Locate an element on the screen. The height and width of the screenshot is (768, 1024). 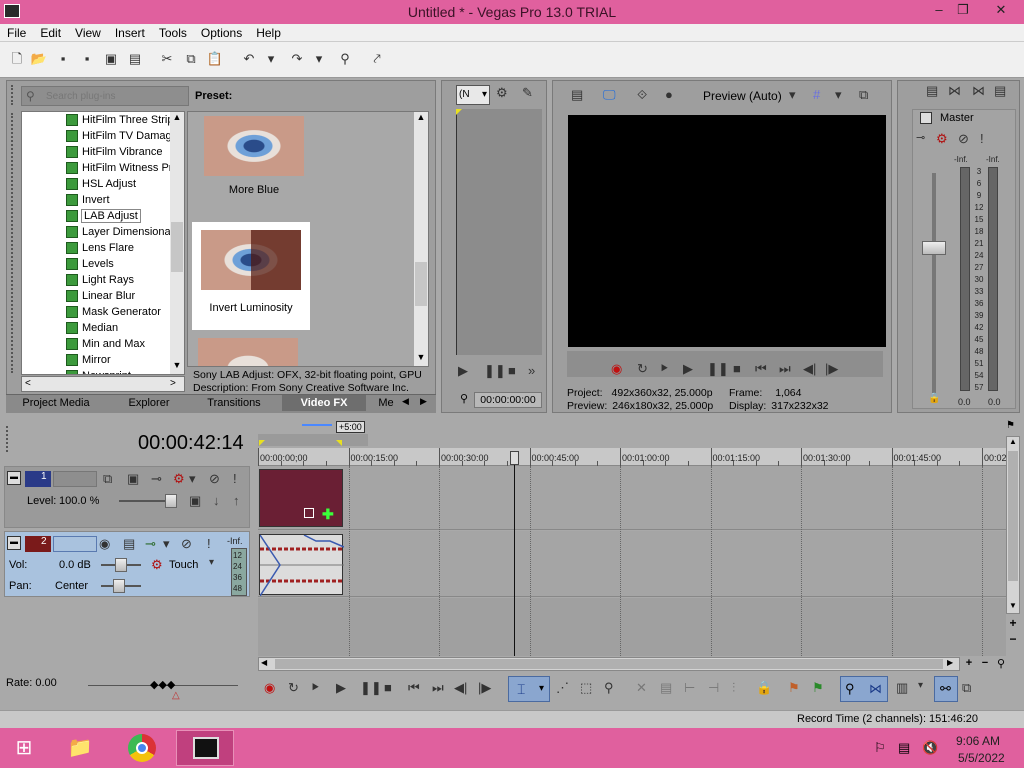
track-vscroll: ▲ ▼ is located at coordinates (1013, 525).